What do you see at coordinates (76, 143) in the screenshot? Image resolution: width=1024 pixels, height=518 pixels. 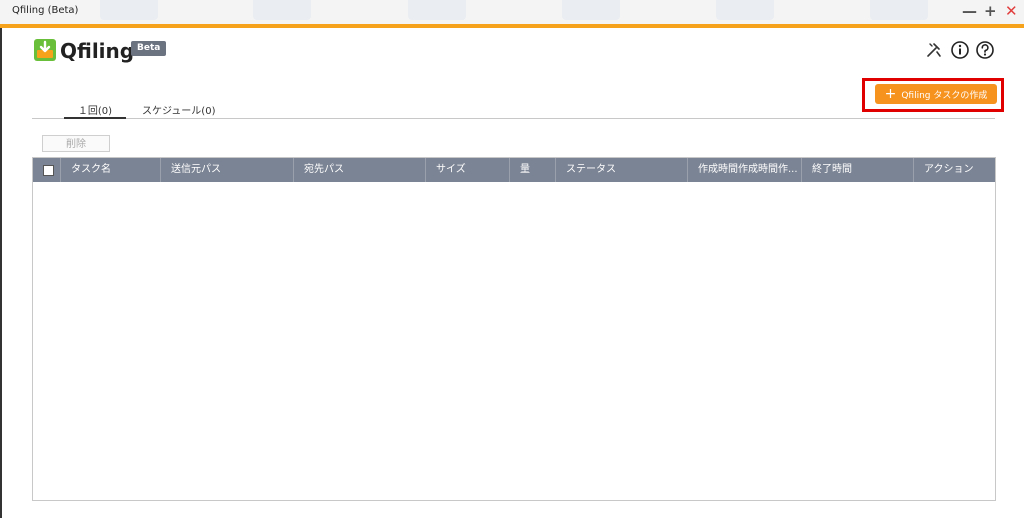 I see `delete-button: 削除` at bounding box center [76, 143].